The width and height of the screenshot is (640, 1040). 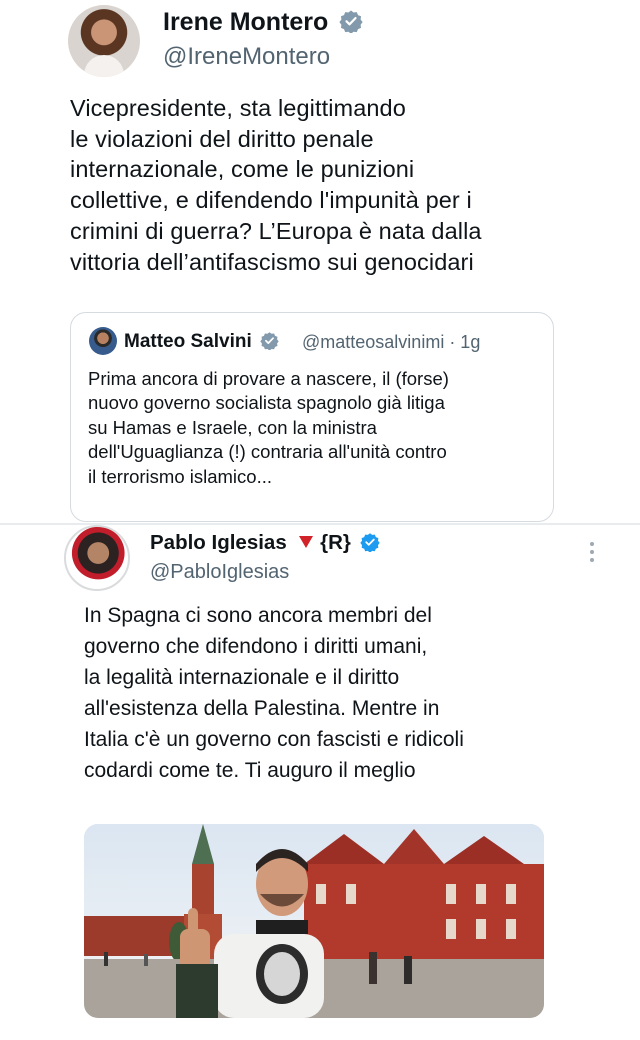 What do you see at coordinates (103, 341) in the screenshot?
I see `avatar-matteo-salvini` at bounding box center [103, 341].